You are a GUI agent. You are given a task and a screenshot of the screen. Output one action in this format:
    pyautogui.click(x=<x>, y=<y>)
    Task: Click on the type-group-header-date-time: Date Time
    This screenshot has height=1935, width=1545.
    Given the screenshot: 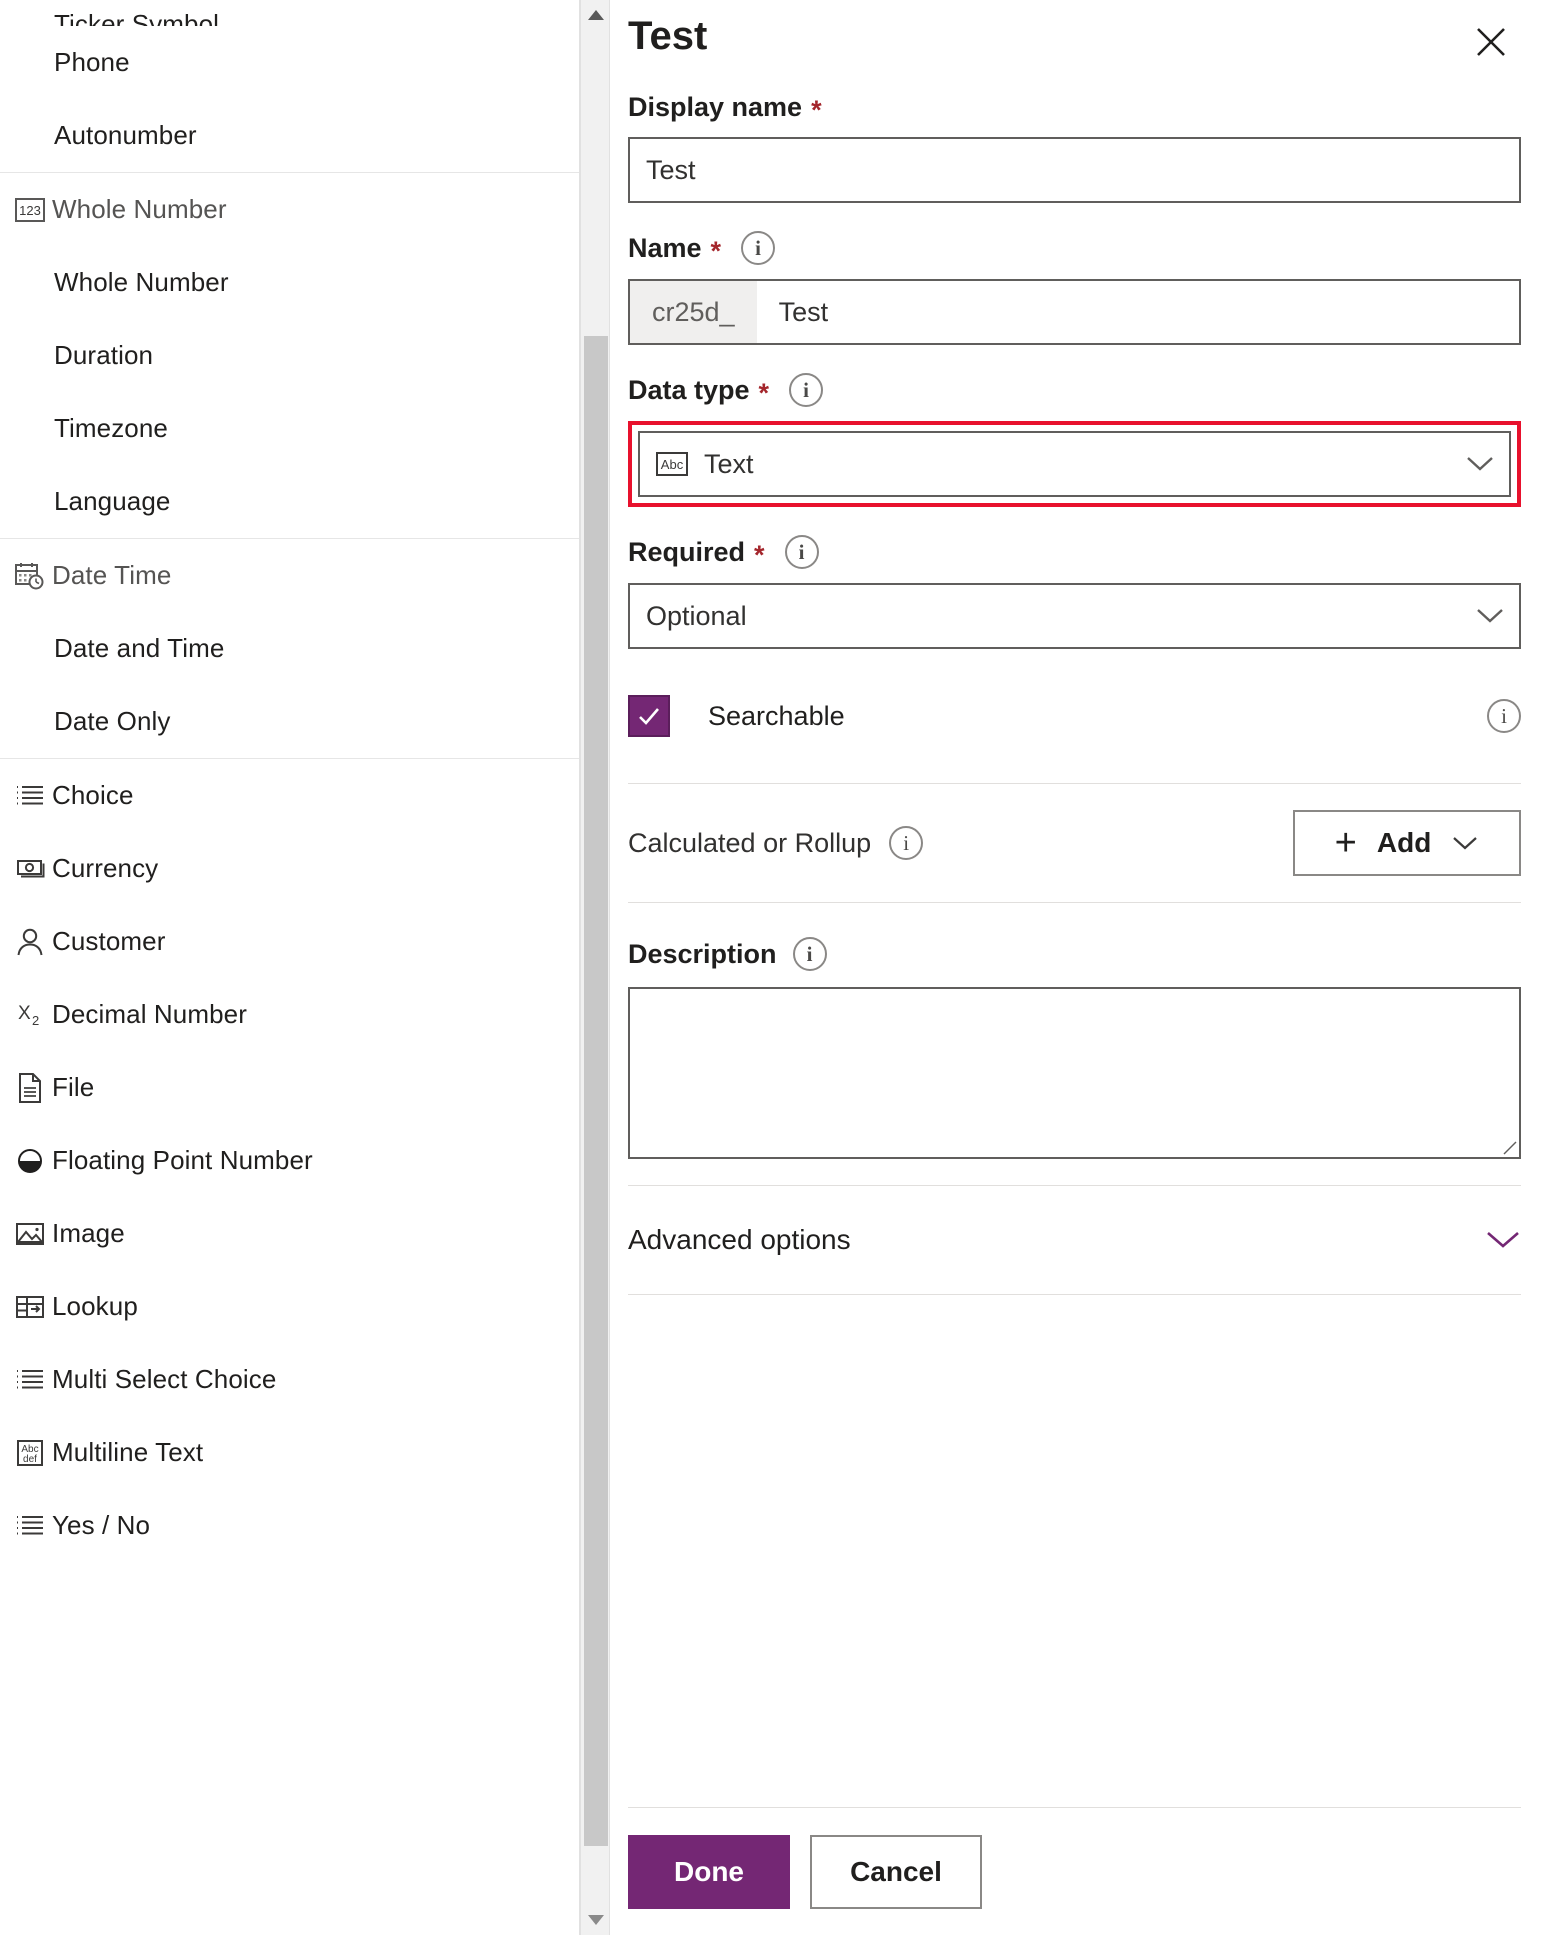 What is the action you would take?
    pyautogui.click(x=289, y=575)
    